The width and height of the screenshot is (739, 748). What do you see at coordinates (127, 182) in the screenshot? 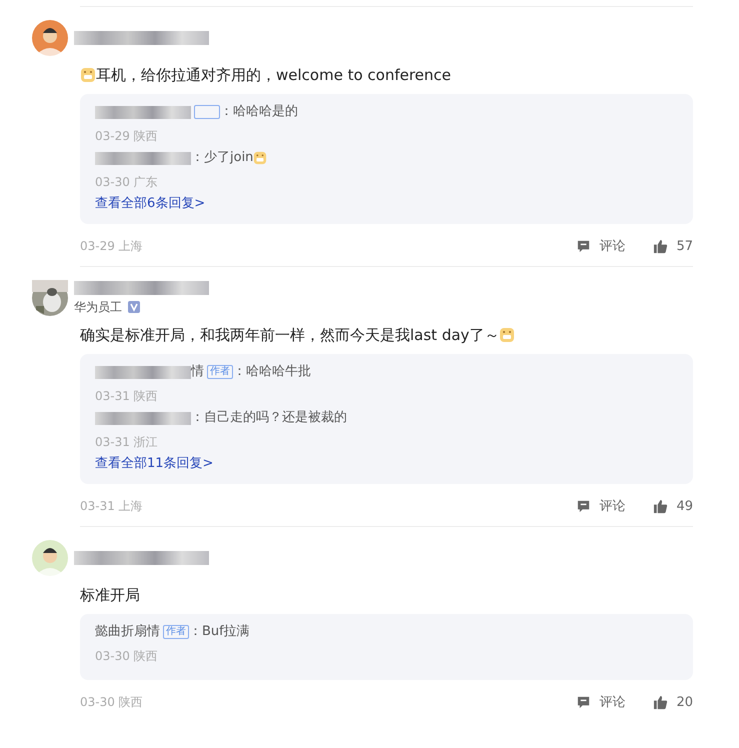
I see `reply-date-location: 03-30 广东` at bounding box center [127, 182].